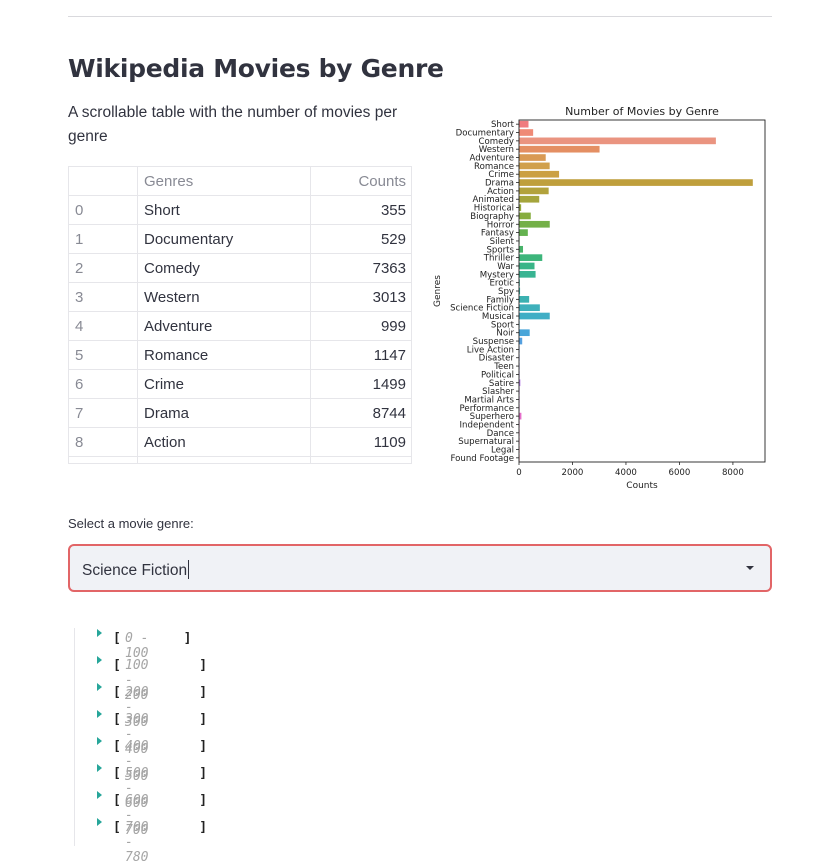  What do you see at coordinates (137, 646) in the screenshot?
I see `range-label: 0 - 100` at bounding box center [137, 646].